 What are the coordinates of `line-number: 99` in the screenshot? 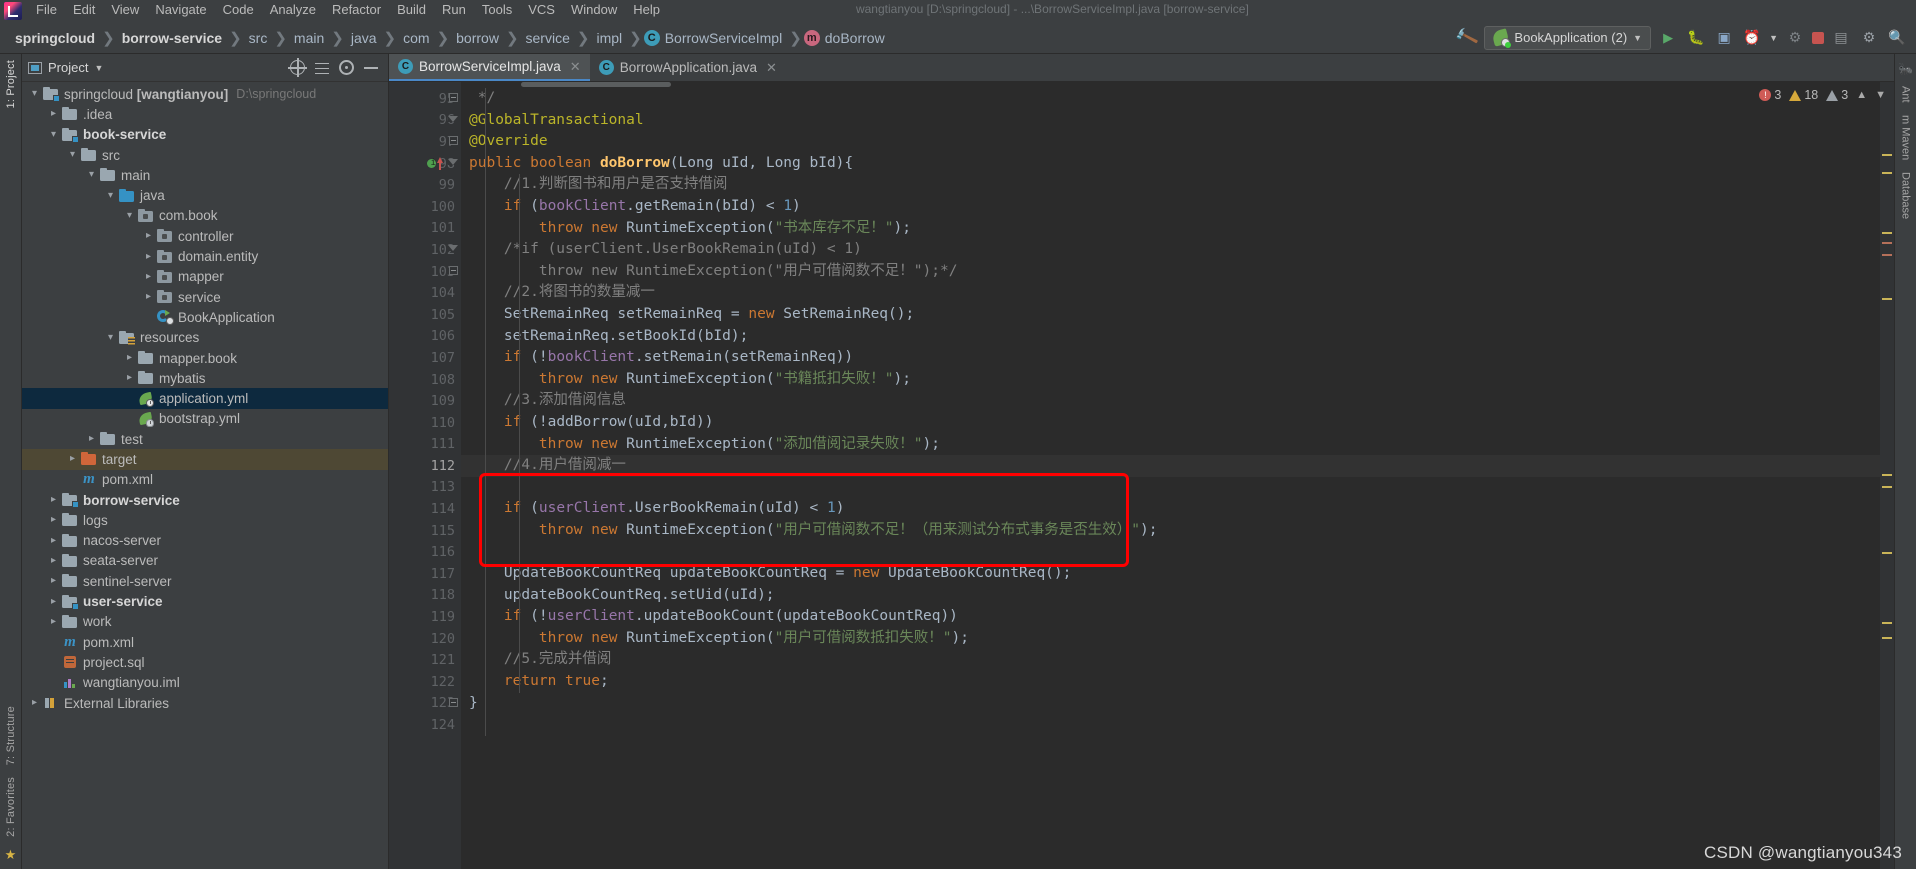 It's located at (425, 185).